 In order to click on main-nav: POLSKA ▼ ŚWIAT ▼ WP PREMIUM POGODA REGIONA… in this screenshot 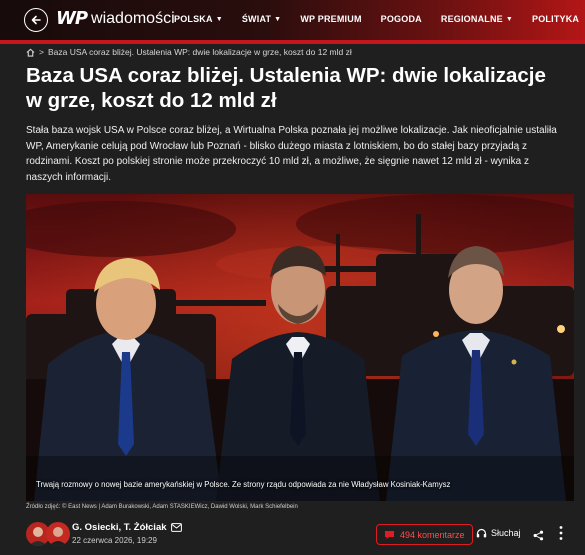, I will do `click(376, 19)`.